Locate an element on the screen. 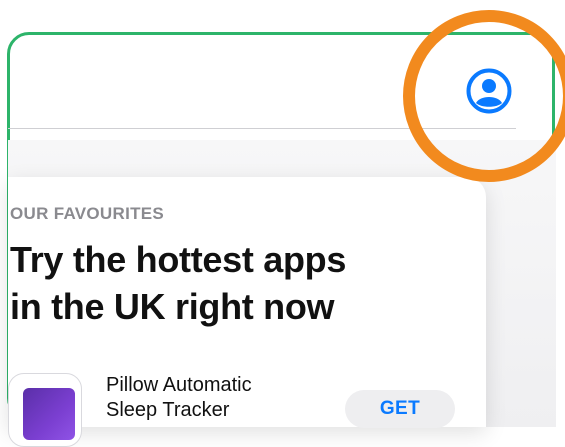 The image size is (565, 447). app-name: Pillow Automatic Sleep Tracker is located at coordinates (179, 398).